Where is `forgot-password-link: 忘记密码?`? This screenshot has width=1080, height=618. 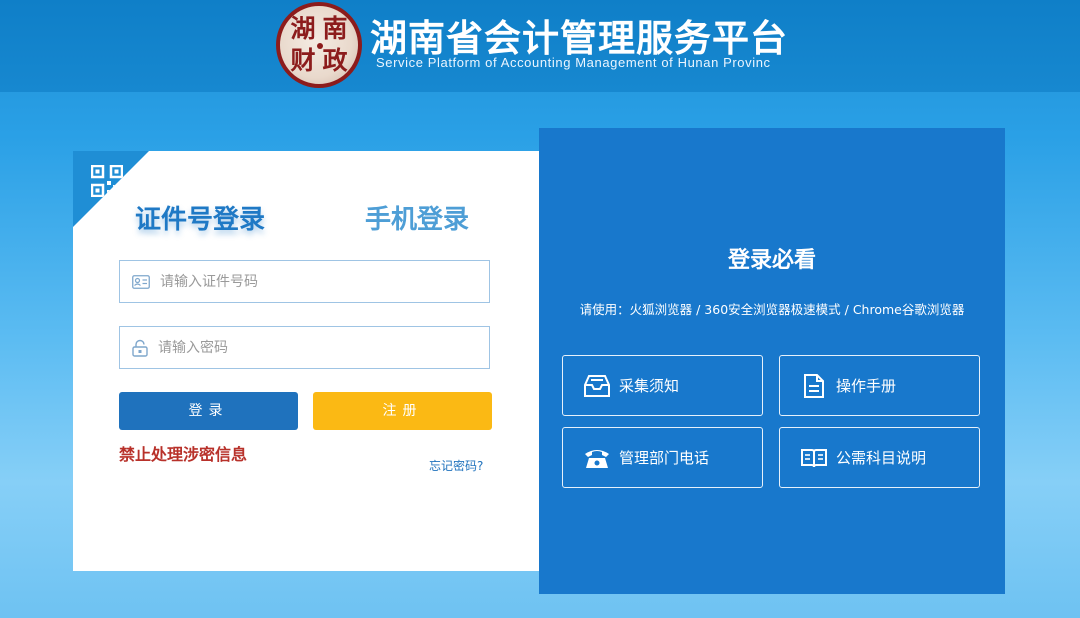
forgot-password-link: 忘记密码? is located at coordinates (456, 465).